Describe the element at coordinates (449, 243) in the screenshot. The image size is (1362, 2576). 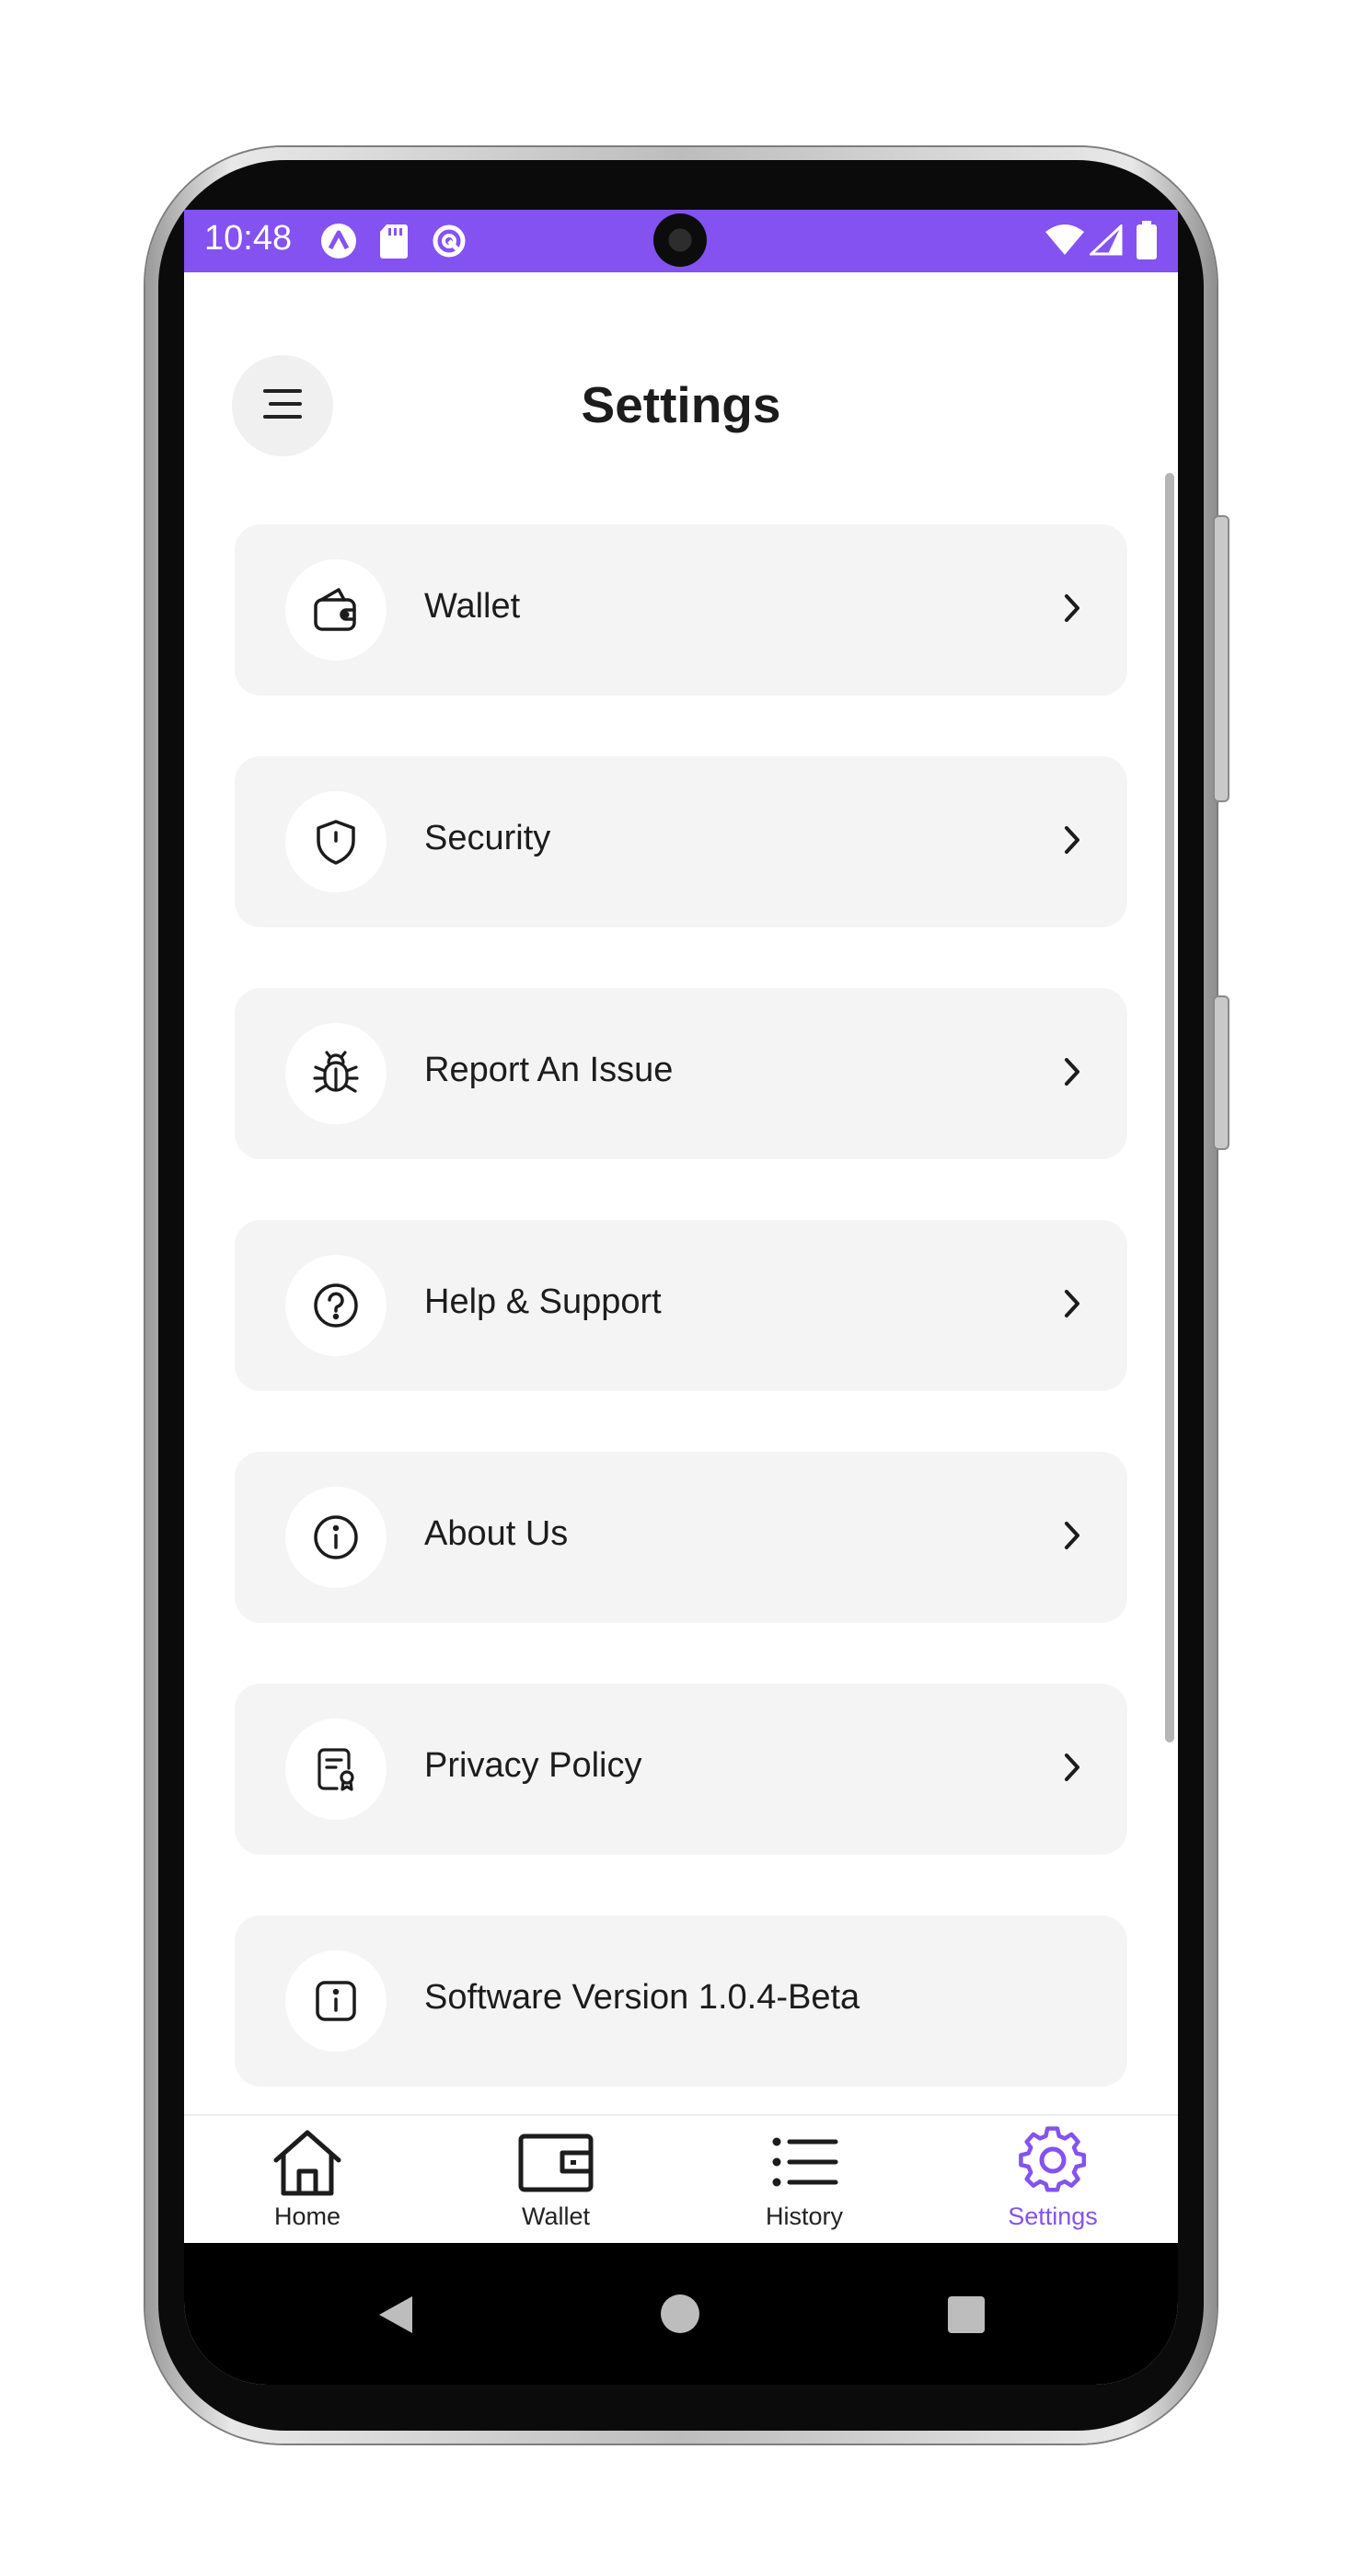
I see `sync-icon` at that location.